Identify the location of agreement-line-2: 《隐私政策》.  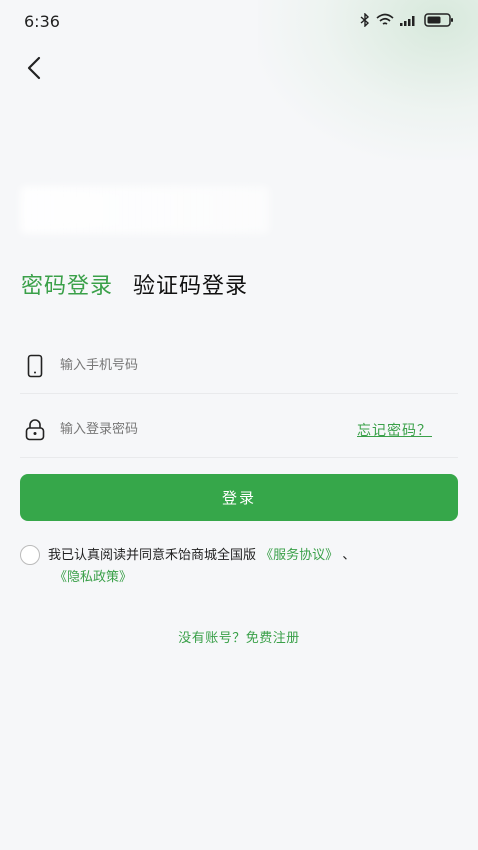
(93, 578).